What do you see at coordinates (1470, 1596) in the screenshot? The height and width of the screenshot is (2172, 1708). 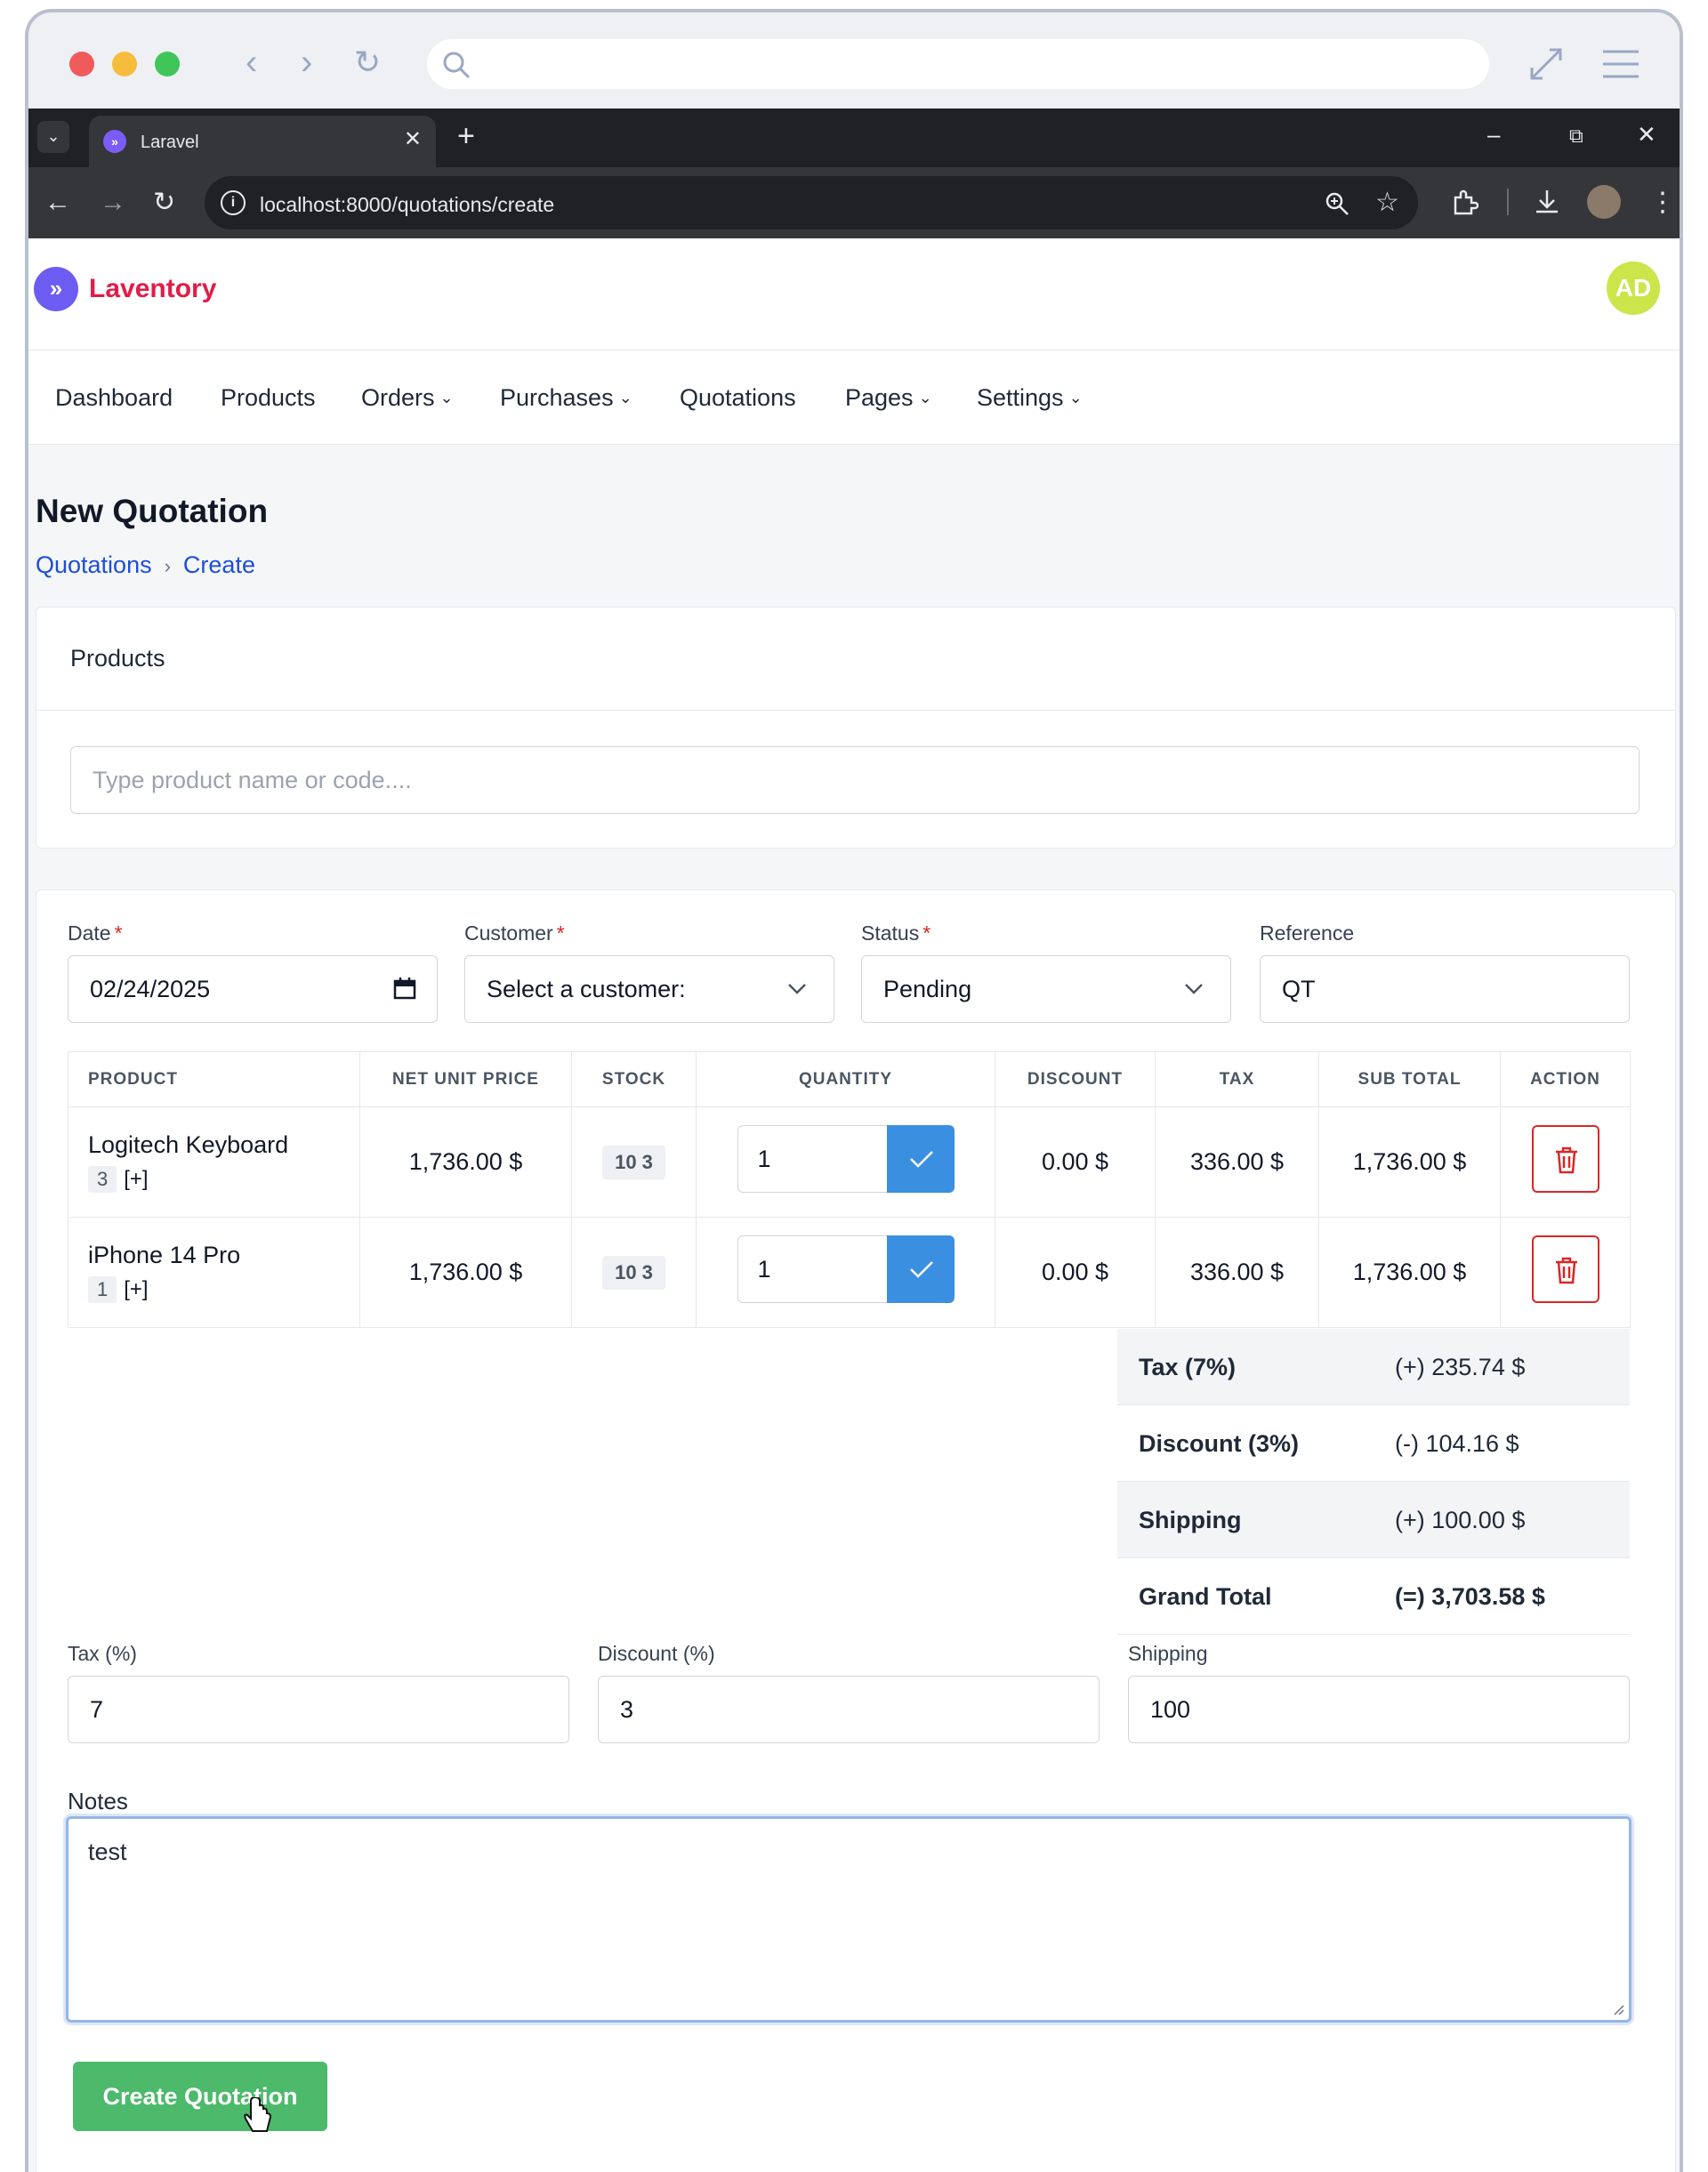 I see `grand-total-value: (=) 3,703.58 $` at bounding box center [1470, 1596].